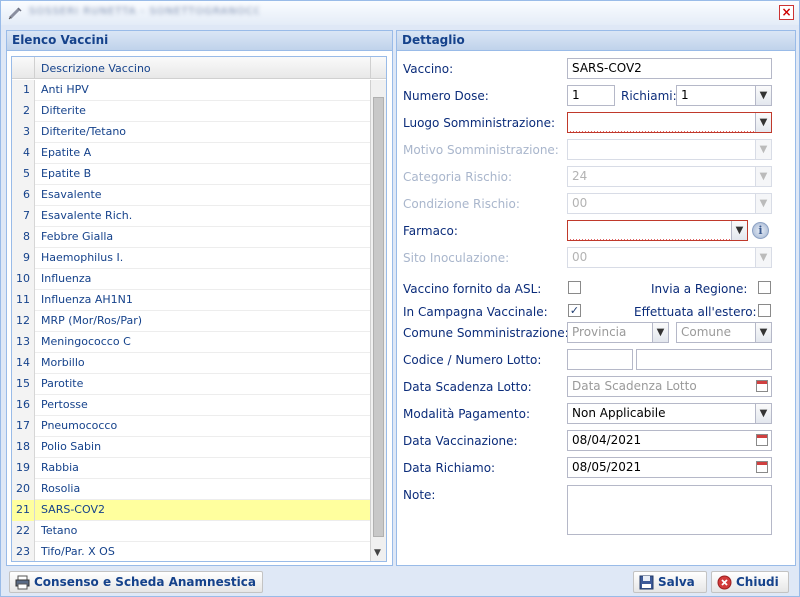 This screenshot has height=597, width=800. What do you see at coordinates (657, 230) in the screenshot?
I see `farmaco-select: ▼` at bounding box center [657, 230].